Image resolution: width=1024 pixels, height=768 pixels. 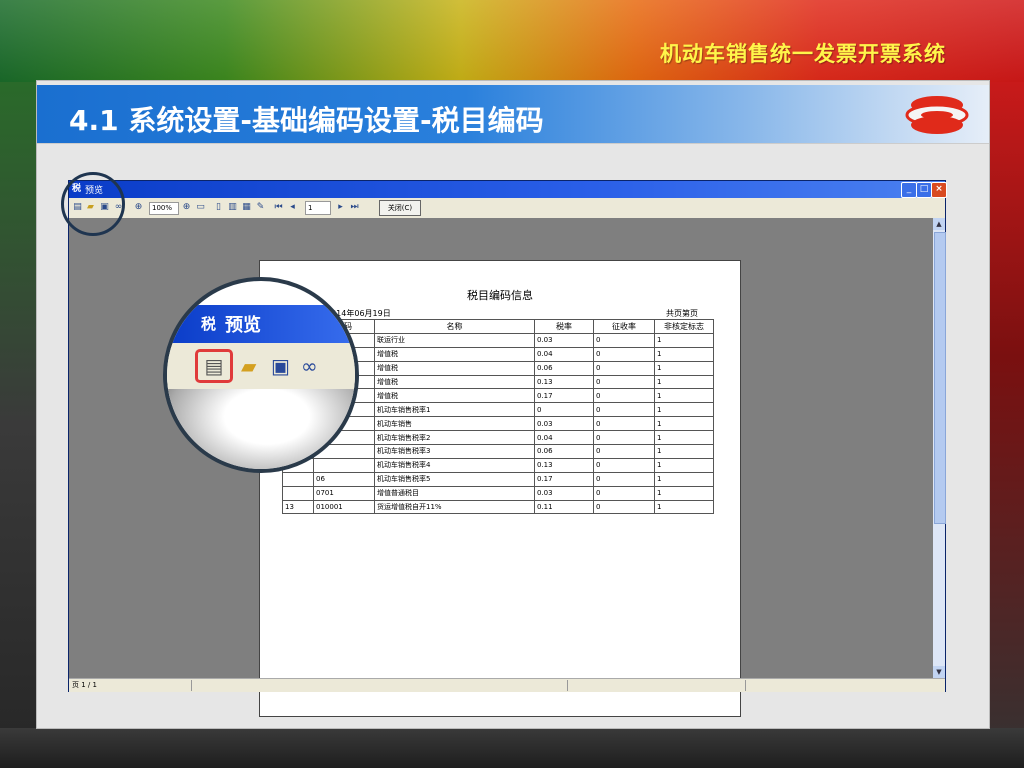 I want to click on lens-title: 预览, so click(x=243, y=325).